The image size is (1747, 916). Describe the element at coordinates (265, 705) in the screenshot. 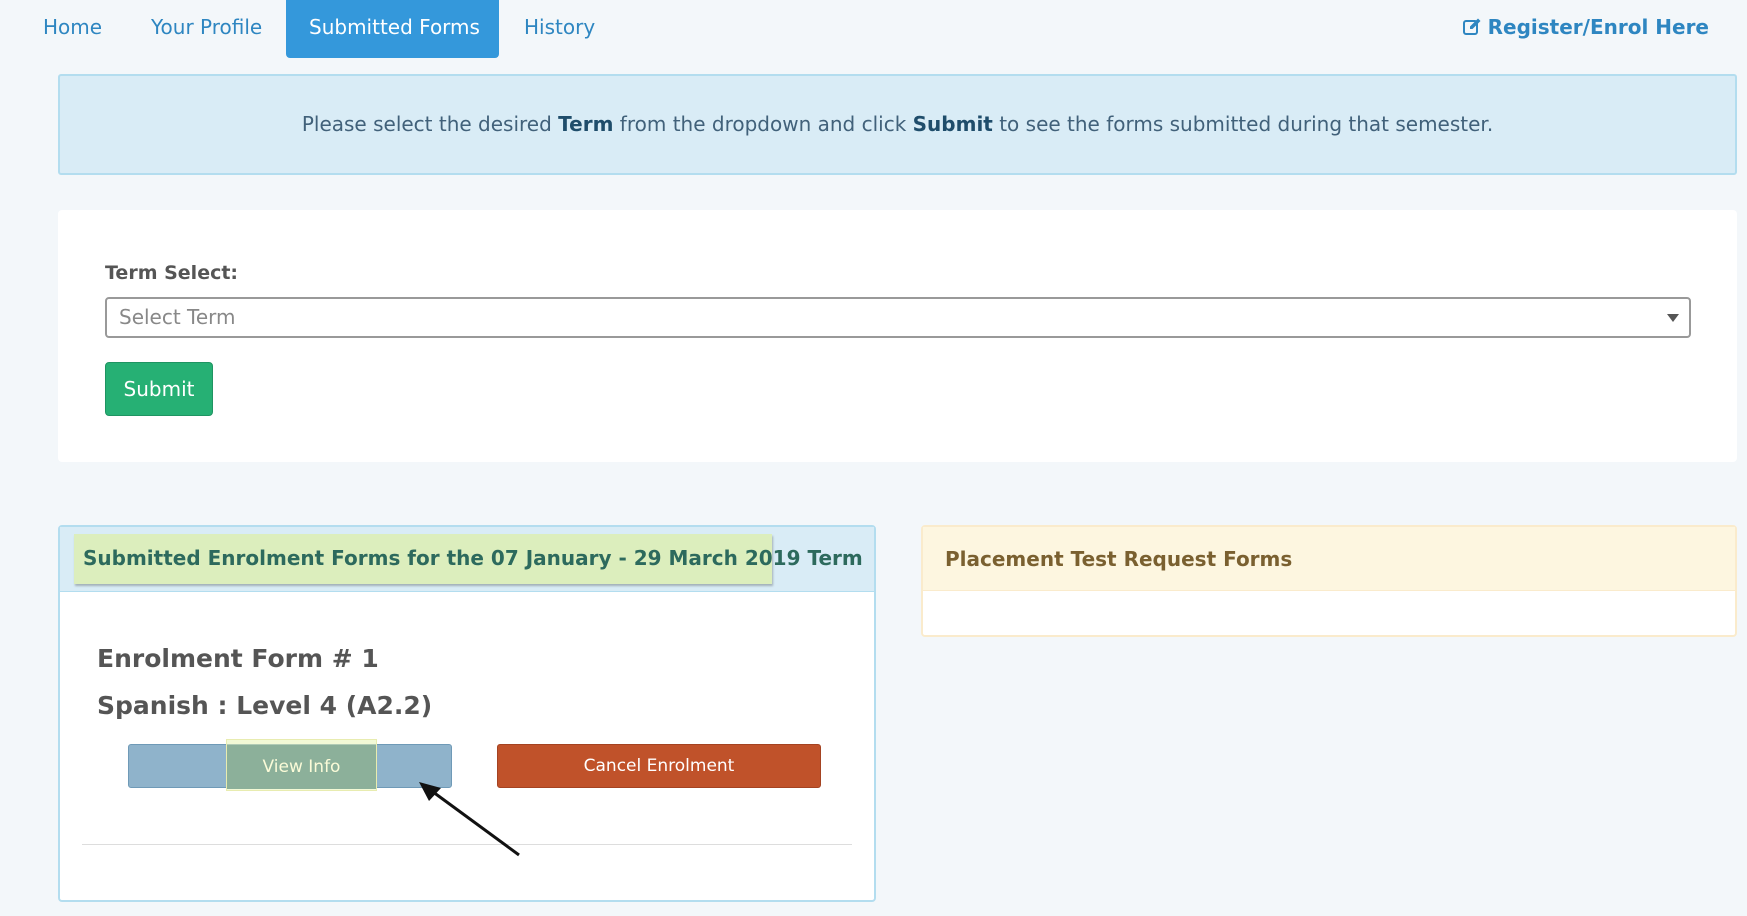

I see `enrolment-course: Spanish : Level 4 (A2.2)` at that location.